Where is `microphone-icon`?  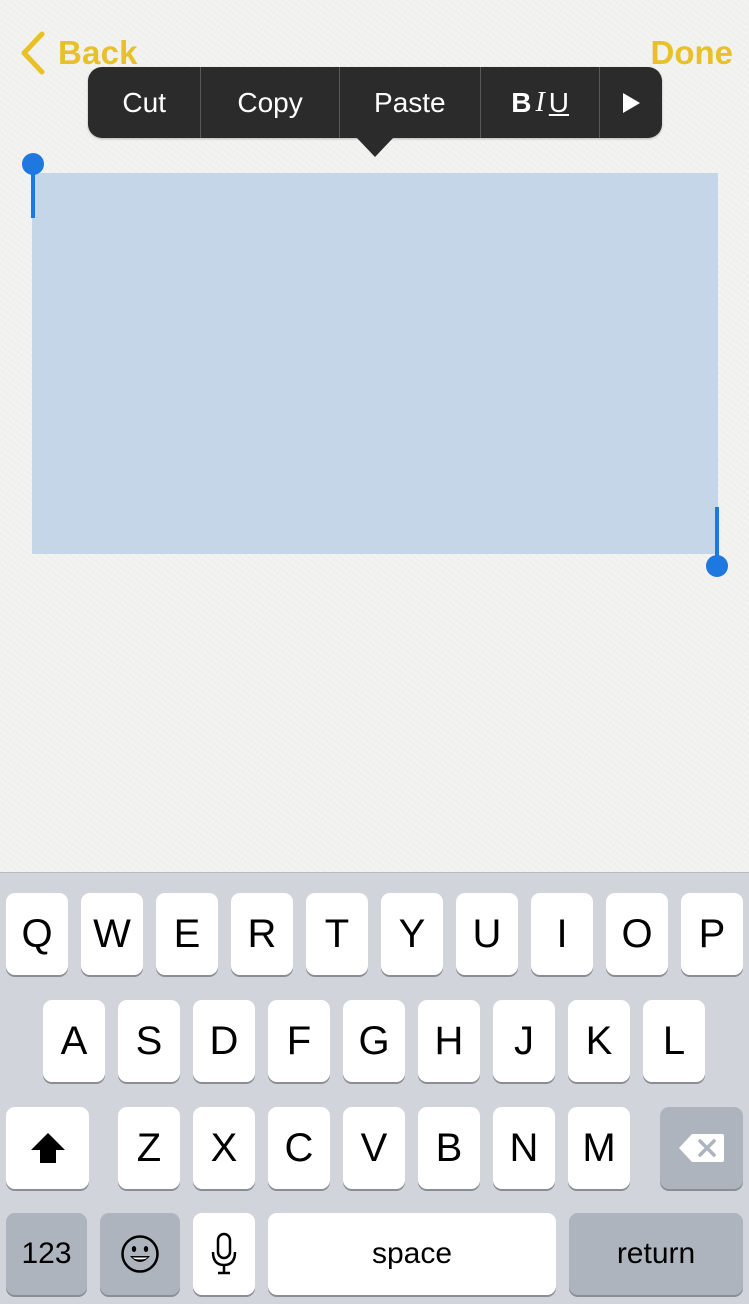
microphone-icon is located at coordinates (224, 1253).